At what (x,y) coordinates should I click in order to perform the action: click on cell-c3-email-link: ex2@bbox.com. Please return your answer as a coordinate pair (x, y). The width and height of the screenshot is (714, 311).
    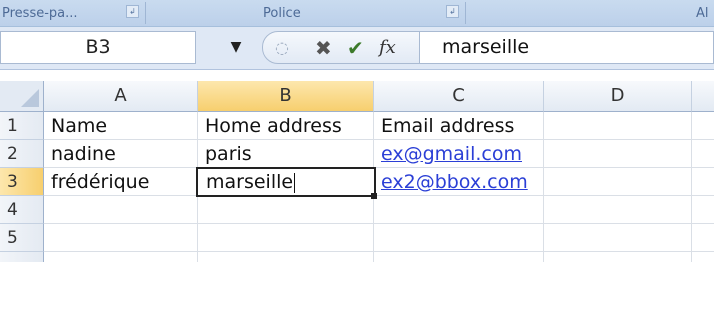
    Looking at the image, I should click on (459, 182).